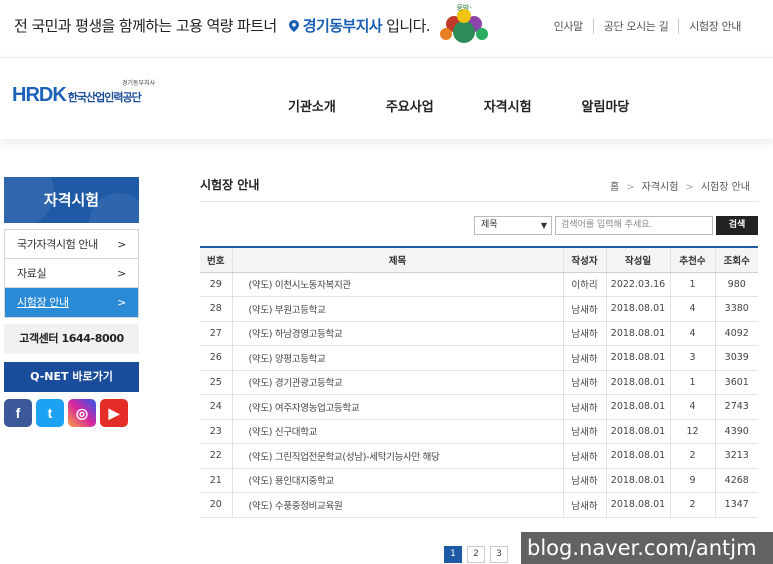 Image resolution: width=773 pixels, height=564 pixels. I want to click on logo: HRDK 한국산업인력공단 경기동부지사, so click(83, 93).